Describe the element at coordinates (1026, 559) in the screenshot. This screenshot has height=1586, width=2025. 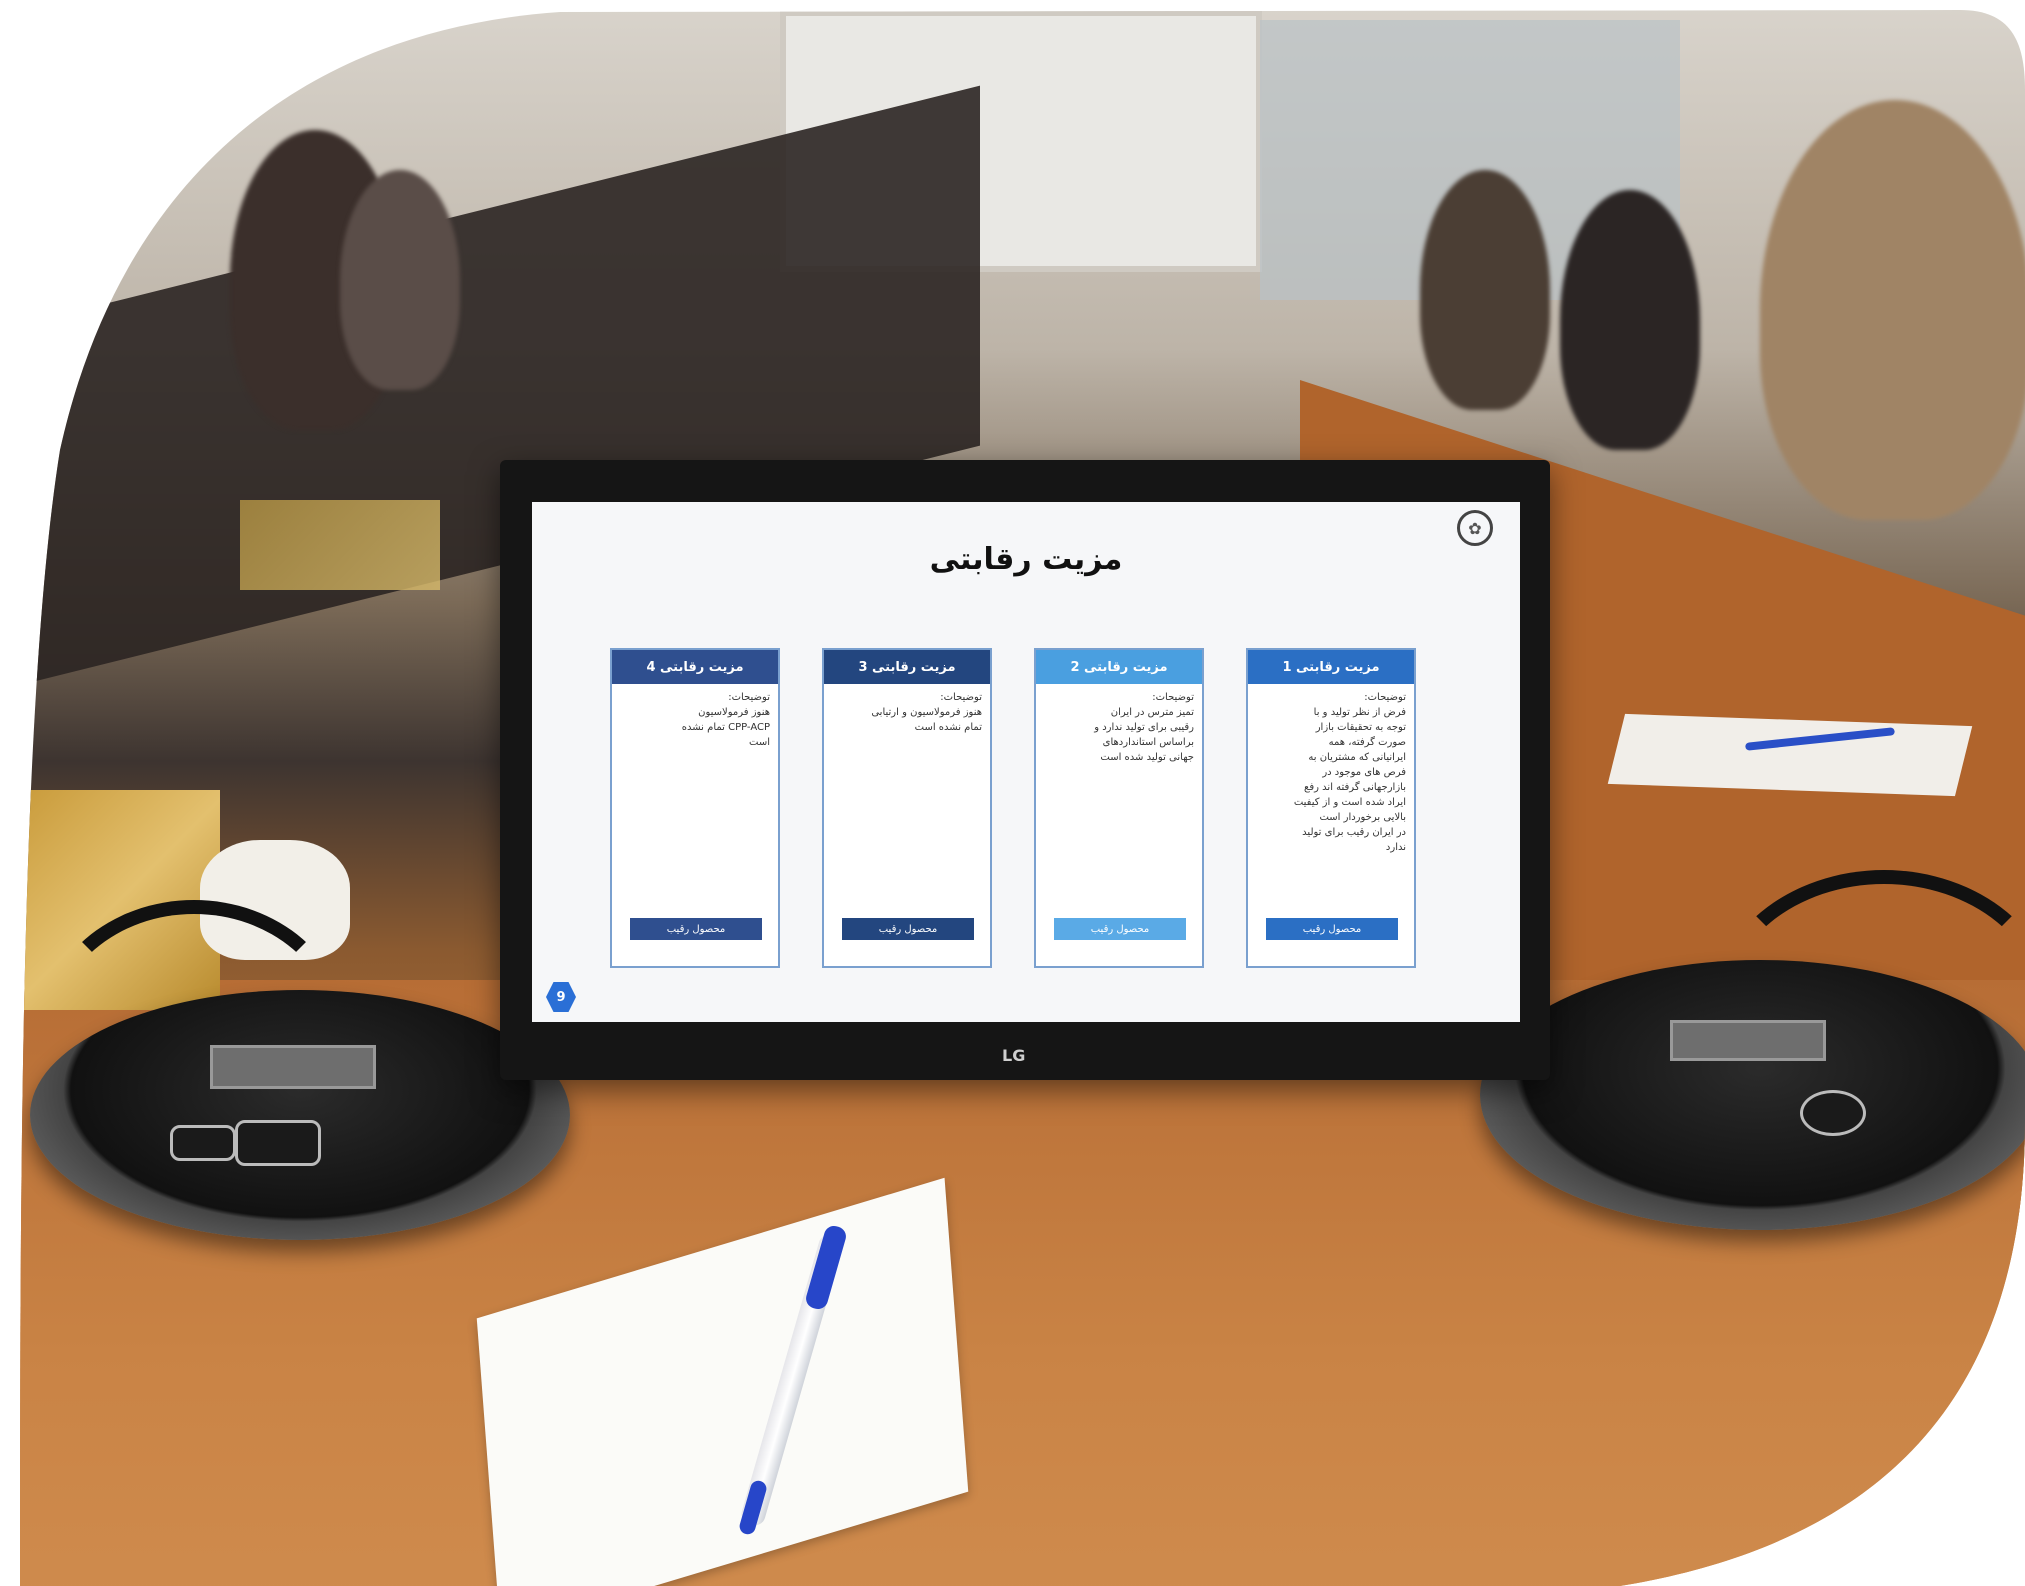
I see `slide-title: مزیت رقابتی` at that location.